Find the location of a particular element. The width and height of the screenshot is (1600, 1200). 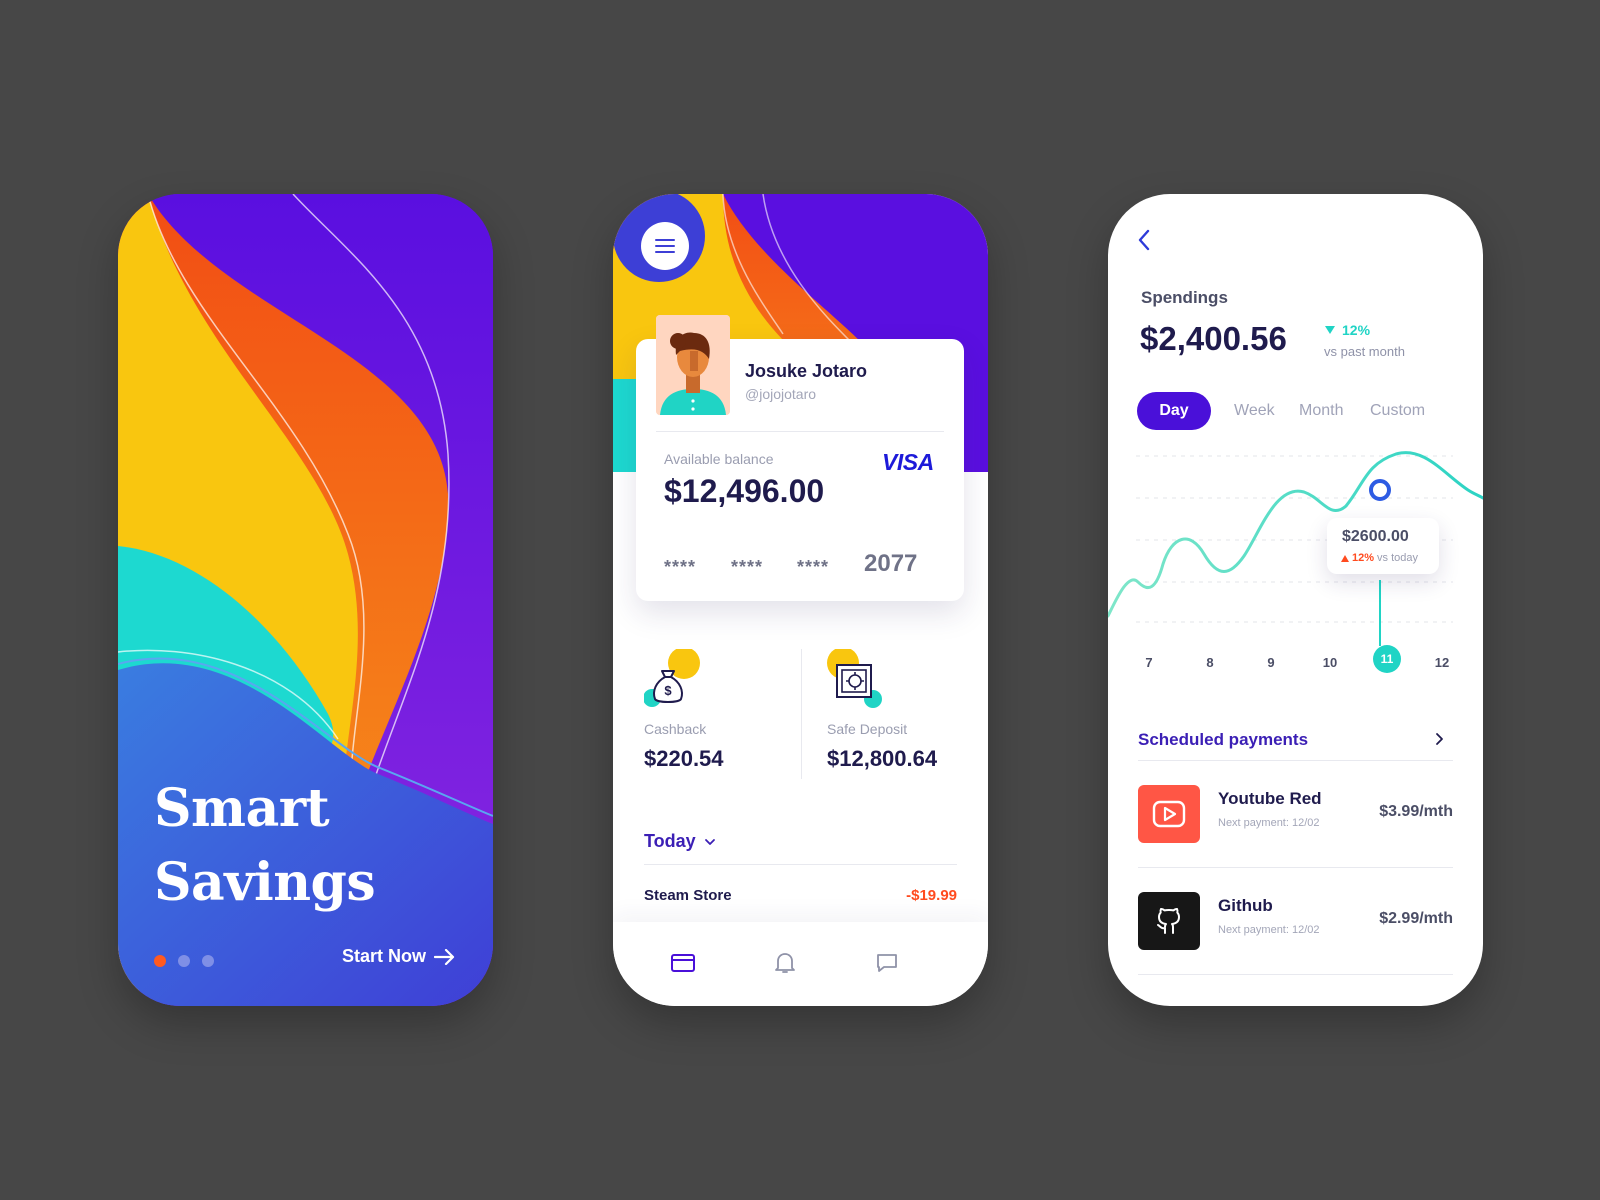

x-tick-label: 12 is located at coordinates (1442, 662).